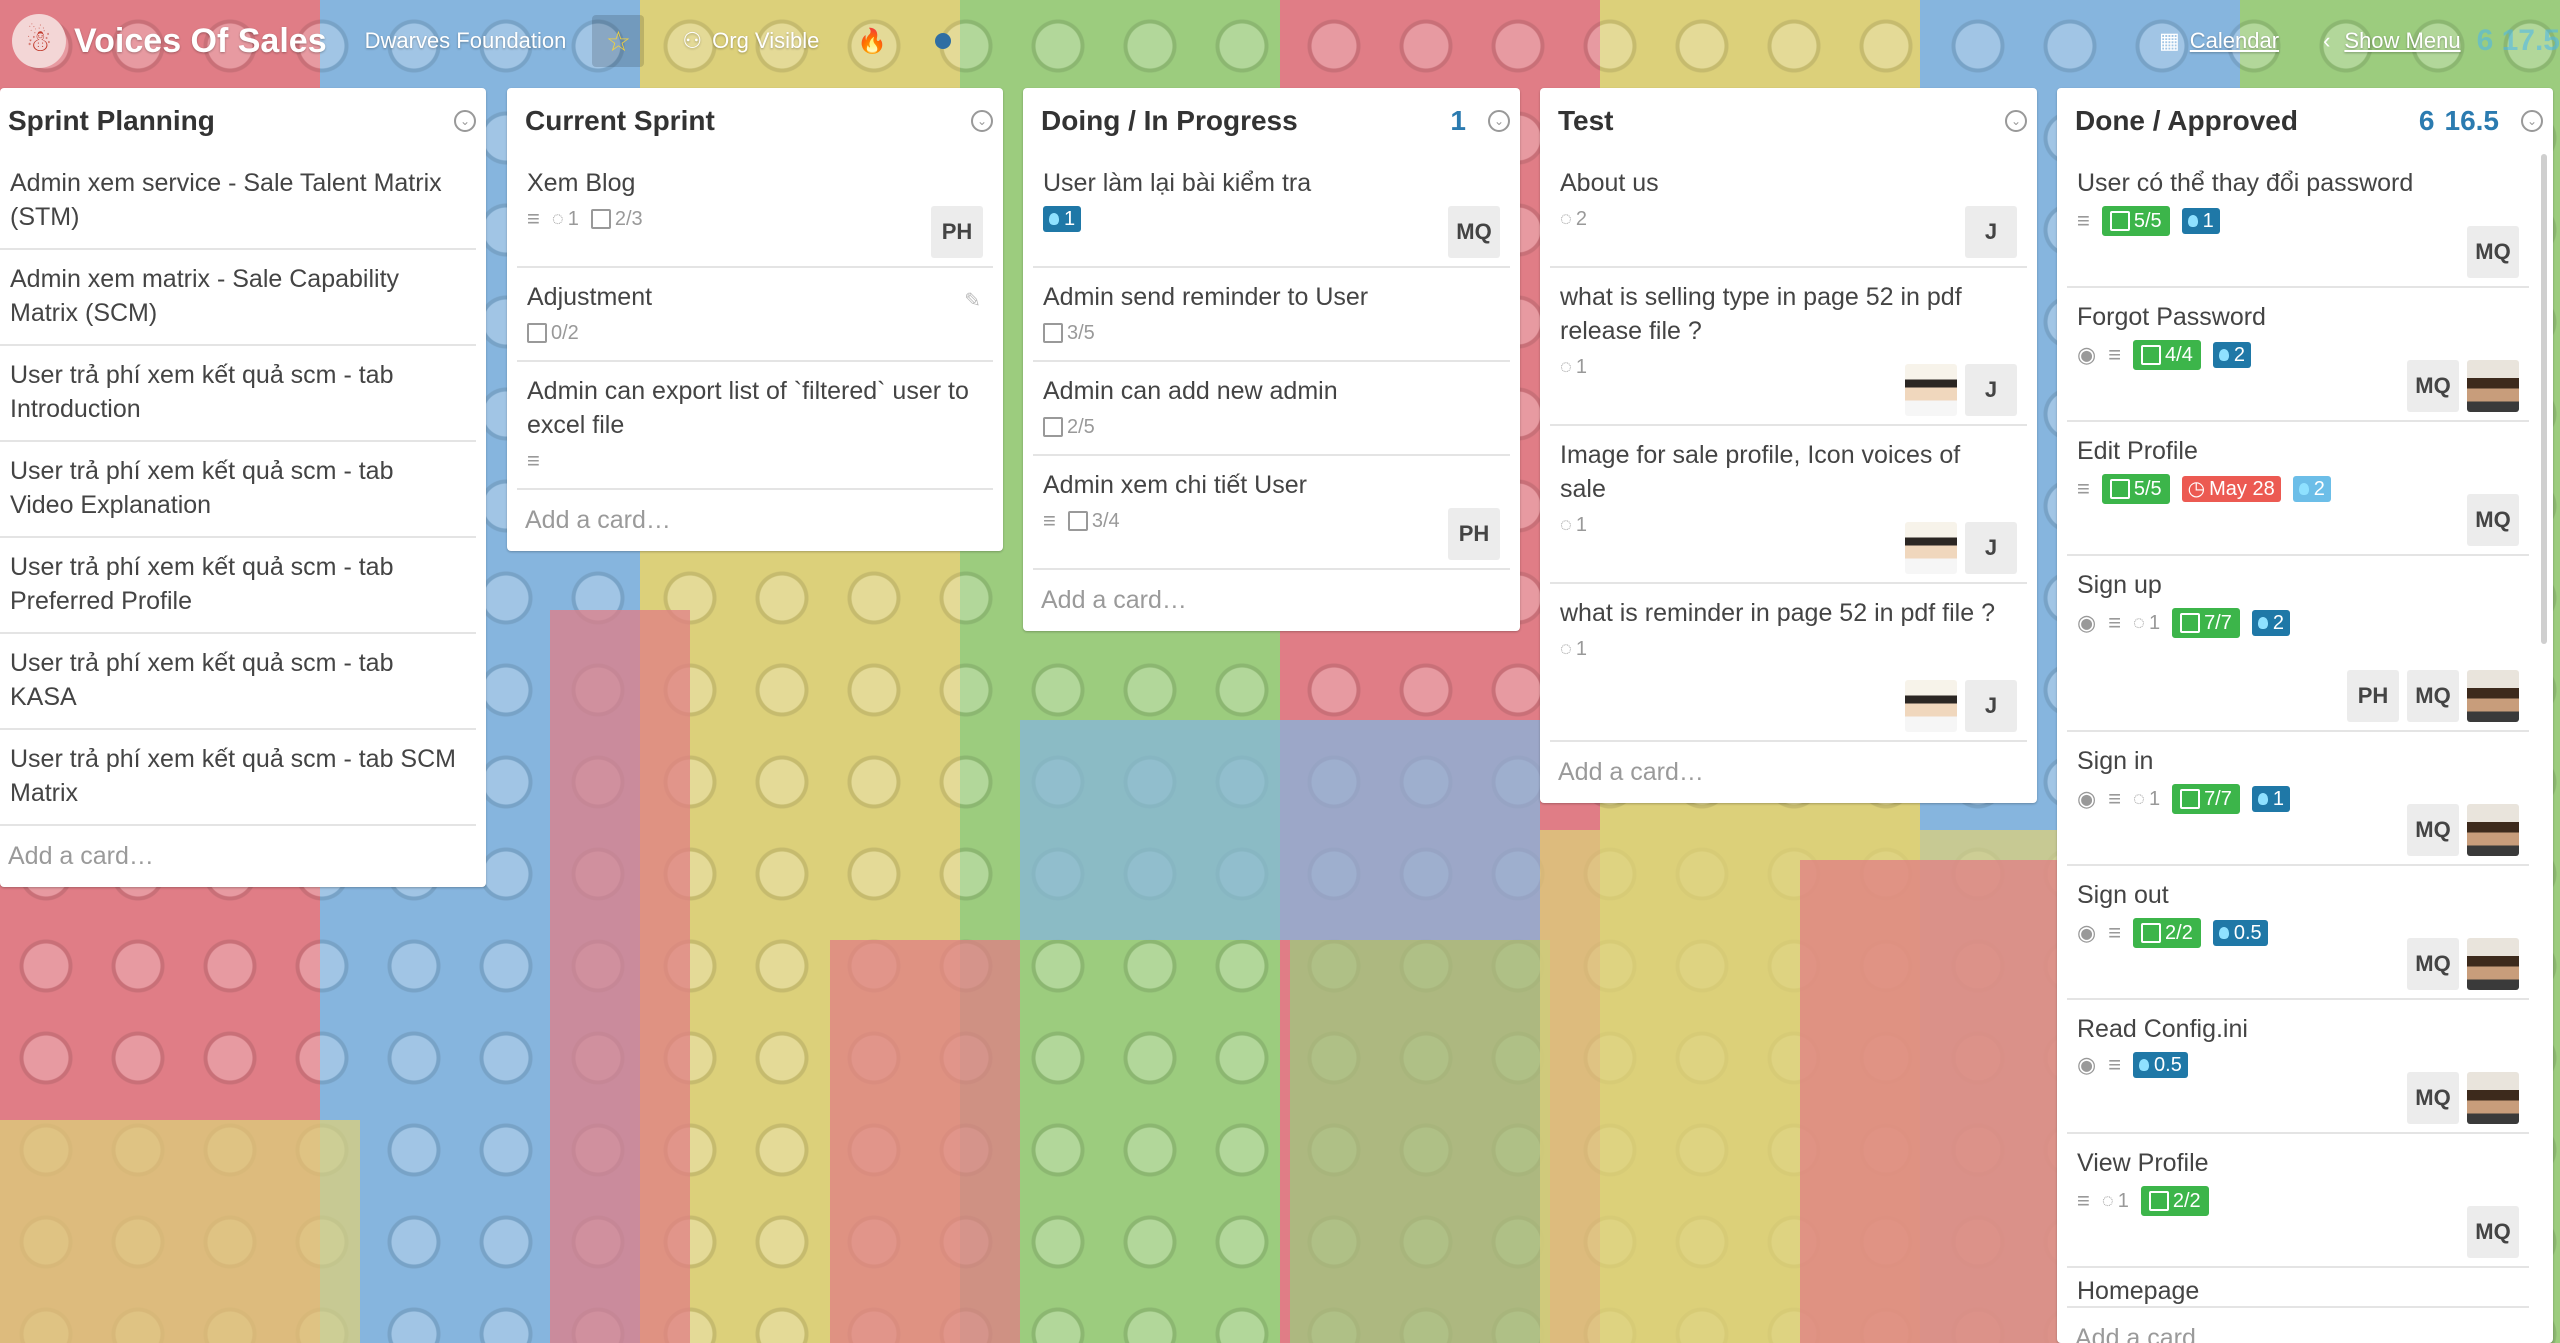  I want to click on card: Xem Blog ≡ ◌ 1 2/3 PH, so click(755, 211).